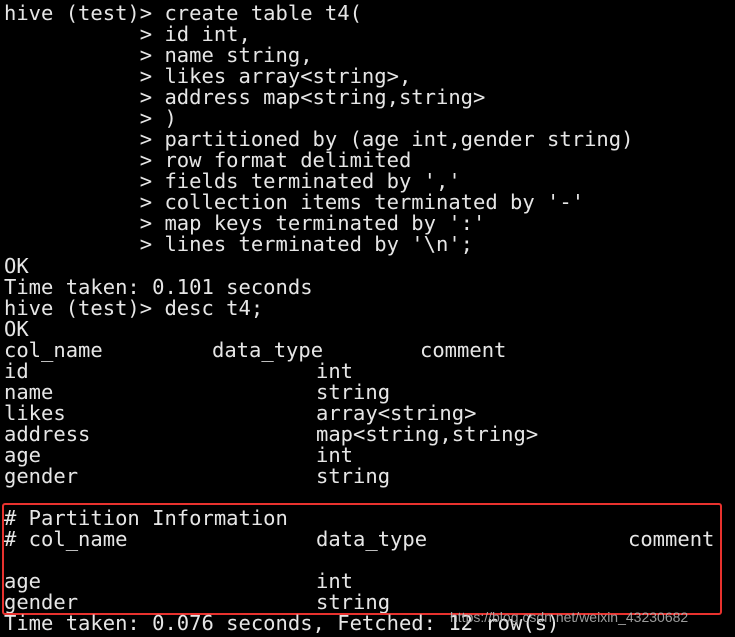 The height and width of the screenshot is (637, 735). What do you see at coordinates (158, 55) in the screenshot?
I see `create-table-line-3: > name string,` at bounding box center [158, 55].